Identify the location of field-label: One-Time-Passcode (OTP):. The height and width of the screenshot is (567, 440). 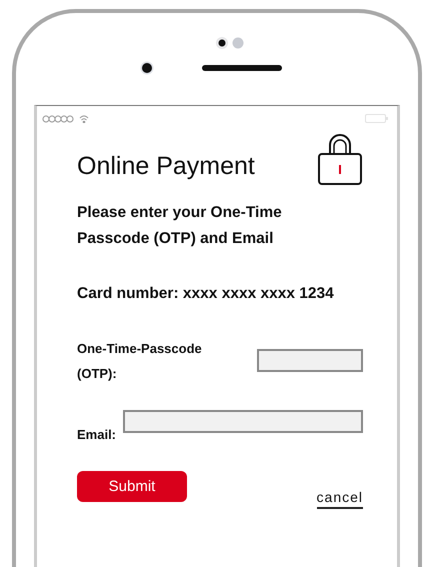
(140, 361).